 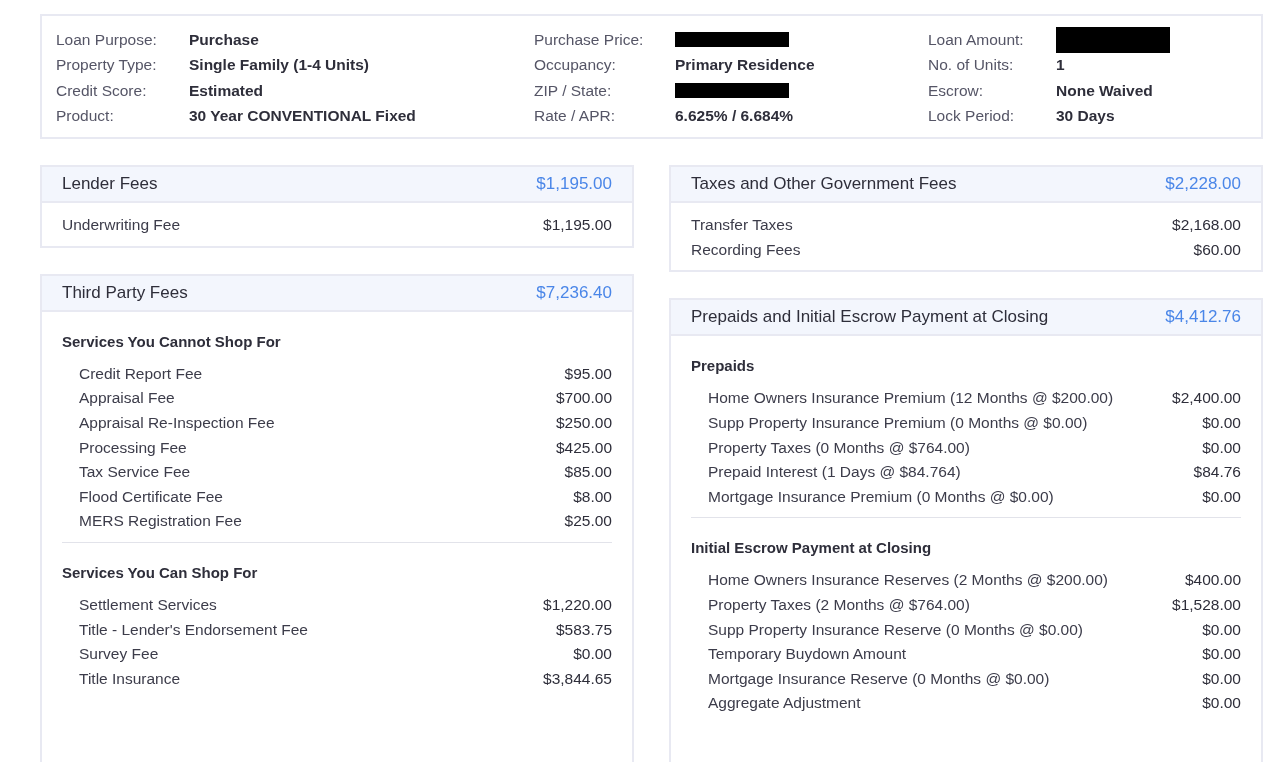 I want to click on field-value: 30 Year CONVENTIONAL Fixed, so click(x=302, y=116).